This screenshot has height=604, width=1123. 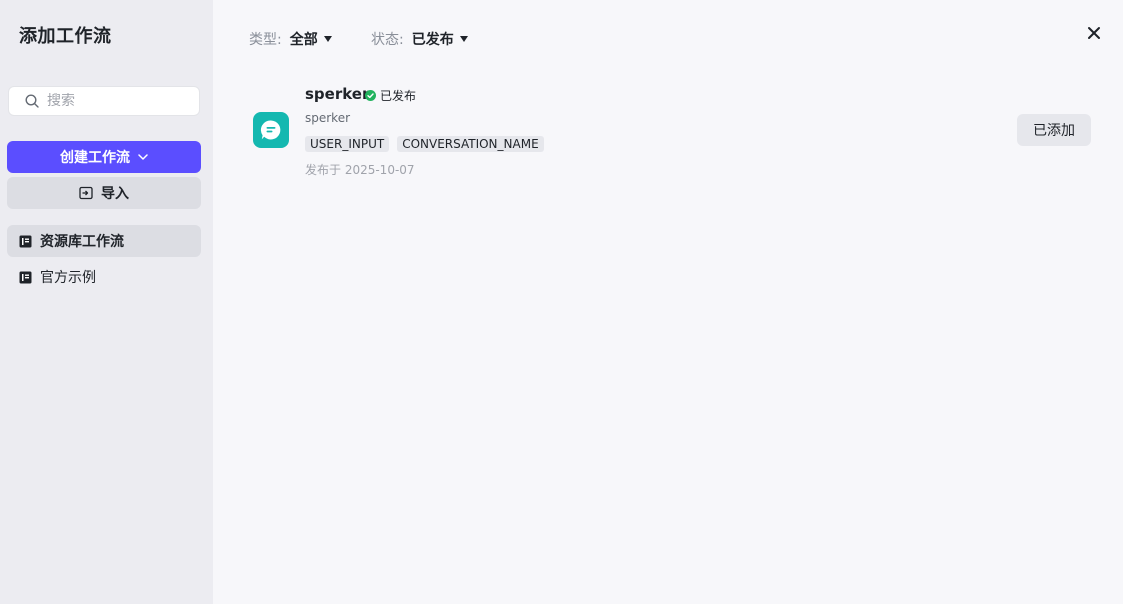 I want to click on tag: CONVERSATION_NAME, so click(x=470, y=144).